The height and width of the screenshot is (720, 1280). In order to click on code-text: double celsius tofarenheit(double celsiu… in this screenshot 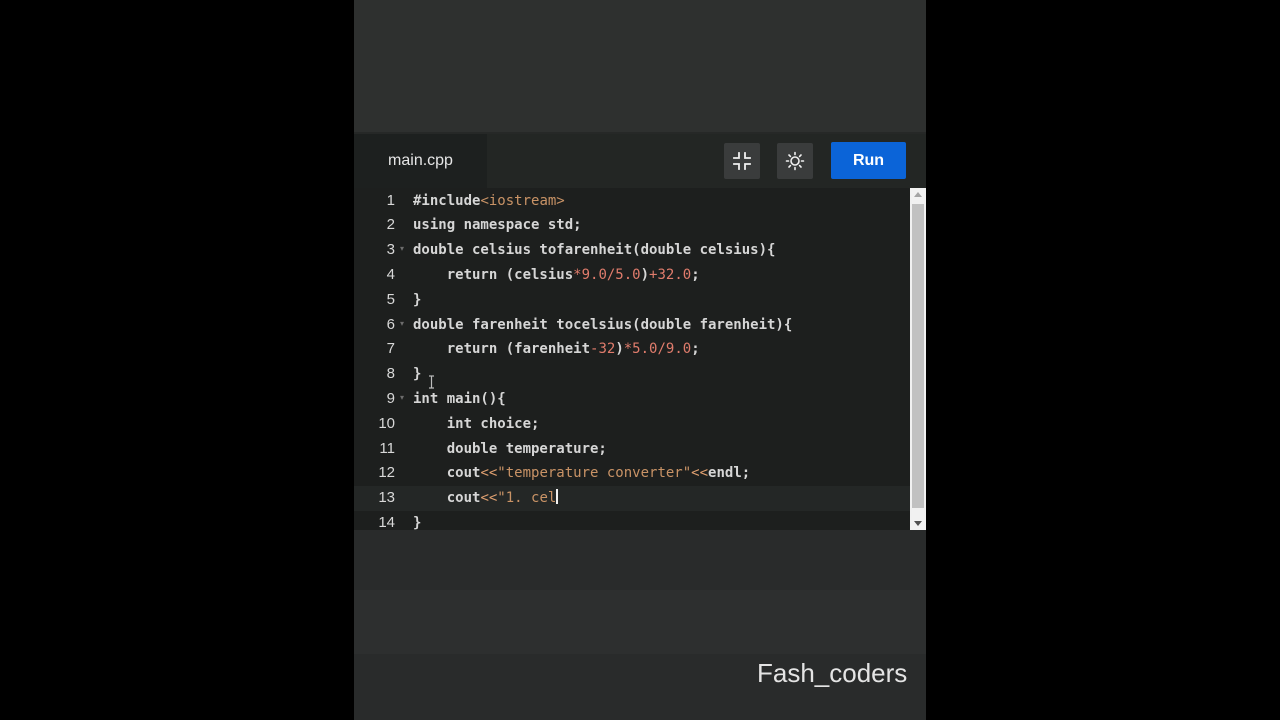, I will do `click(594, 250)`.